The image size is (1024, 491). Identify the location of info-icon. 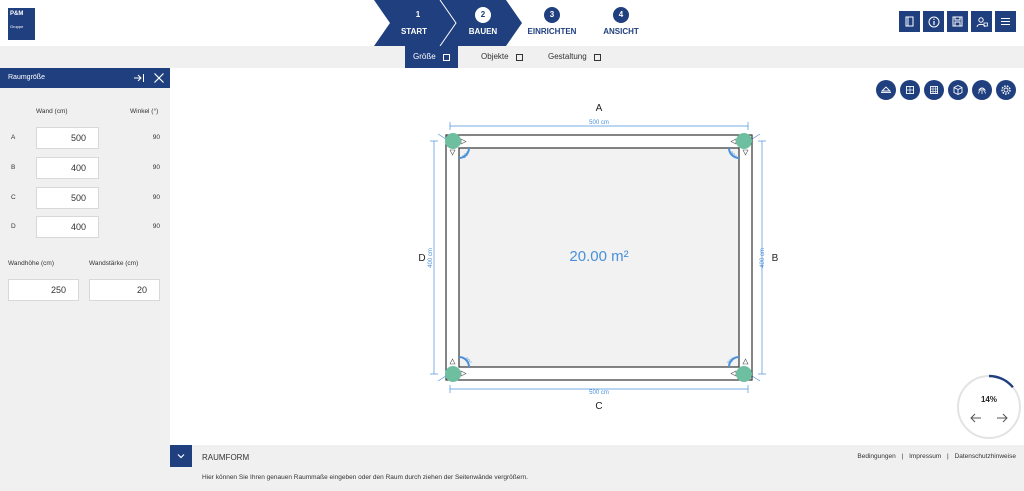
(933, 21).